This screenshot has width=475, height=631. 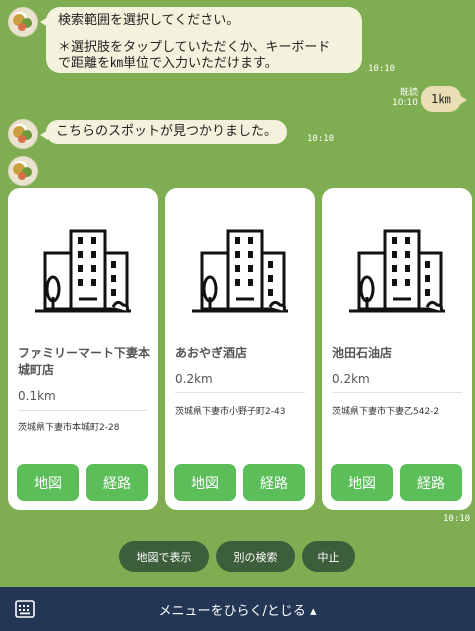 I want to click on spot-distance: 0.1km, so click(x=37, y=396).